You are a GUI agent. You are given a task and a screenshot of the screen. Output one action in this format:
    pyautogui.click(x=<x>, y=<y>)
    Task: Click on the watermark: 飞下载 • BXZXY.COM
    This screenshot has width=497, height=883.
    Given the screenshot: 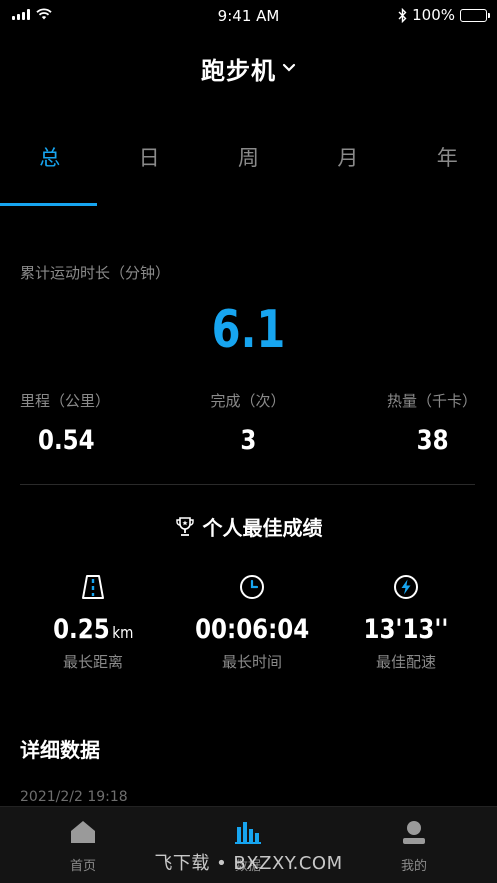 What is the action you would take?
    pyautogui.click(x=248, y=863)
    